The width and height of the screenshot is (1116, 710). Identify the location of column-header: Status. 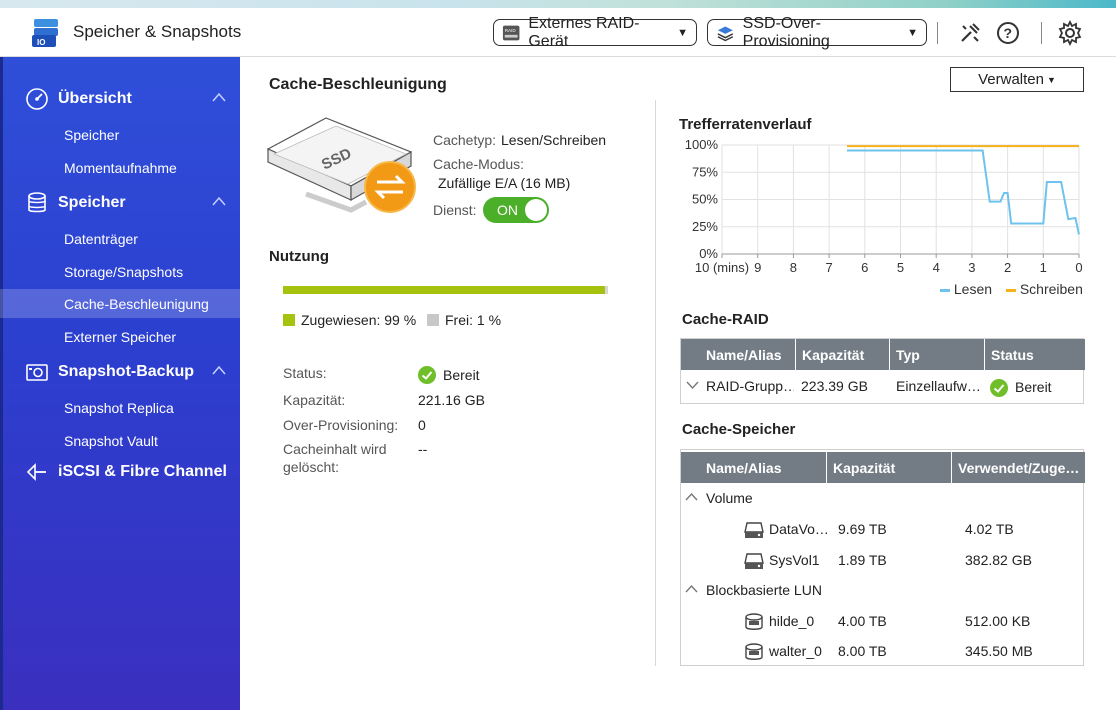
(1035, 354).